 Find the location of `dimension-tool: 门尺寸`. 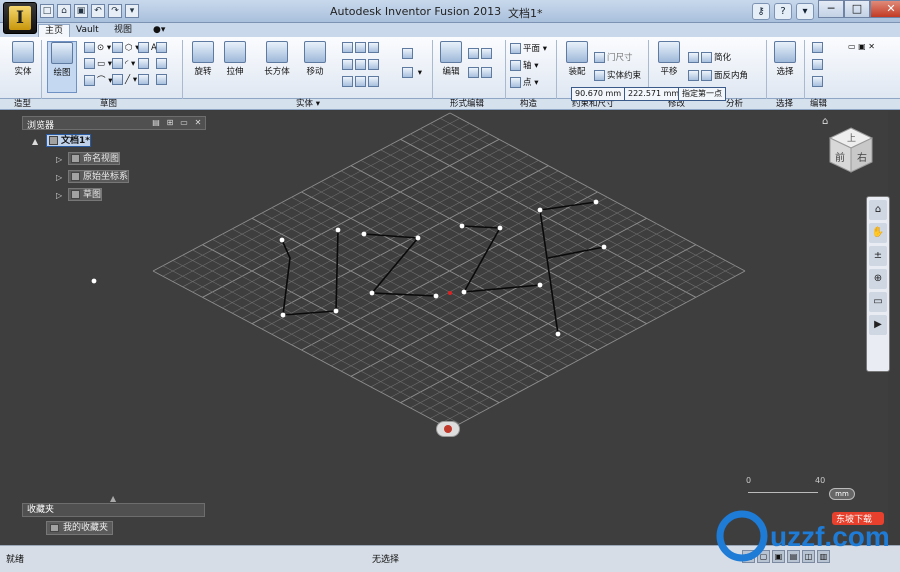

dimension-tool: 门尺寸 is located at coordinates (613, 57).